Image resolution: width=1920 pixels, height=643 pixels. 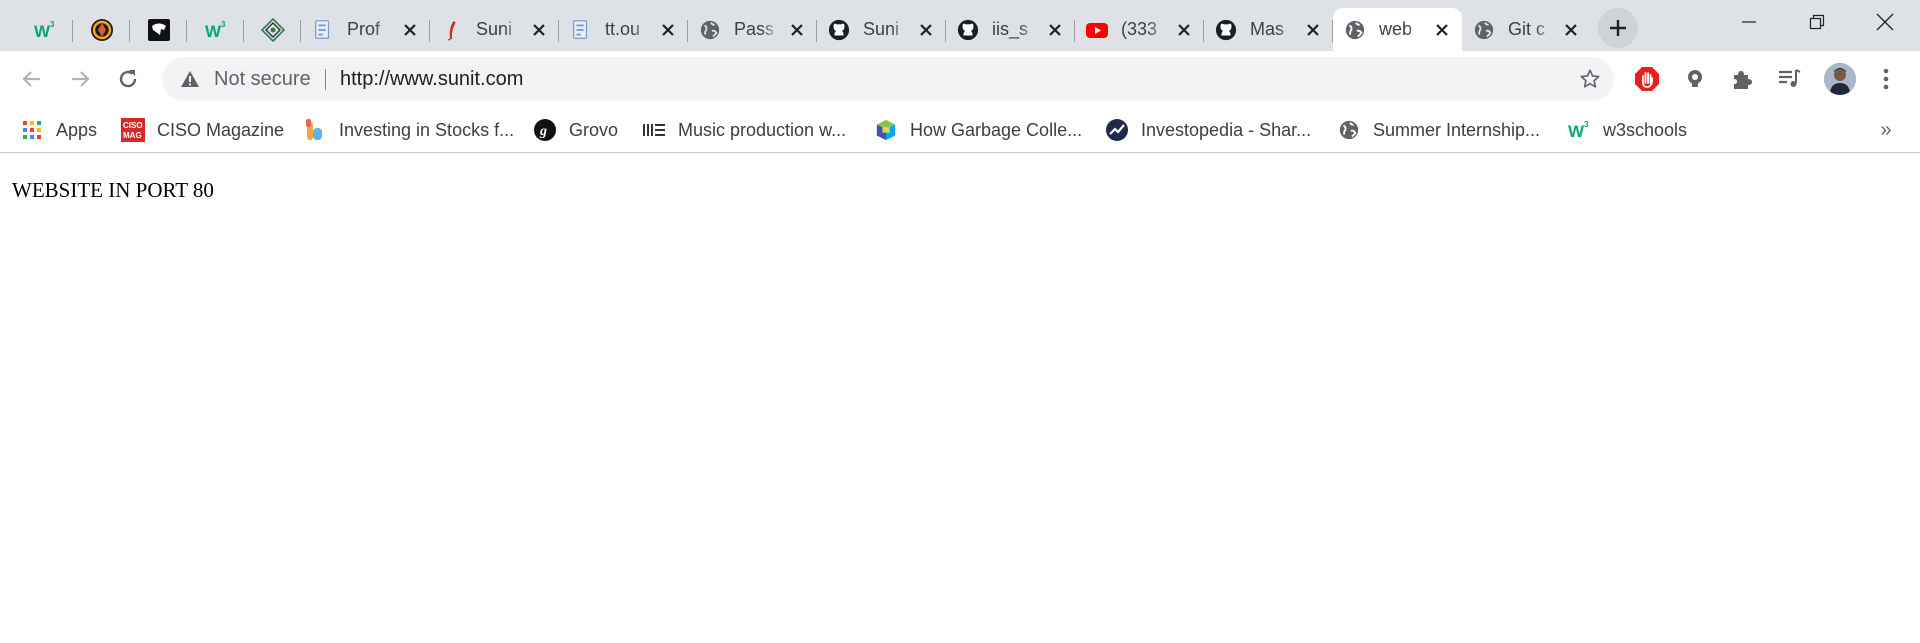 I want to click on back-button, so click(x=32, y=79).